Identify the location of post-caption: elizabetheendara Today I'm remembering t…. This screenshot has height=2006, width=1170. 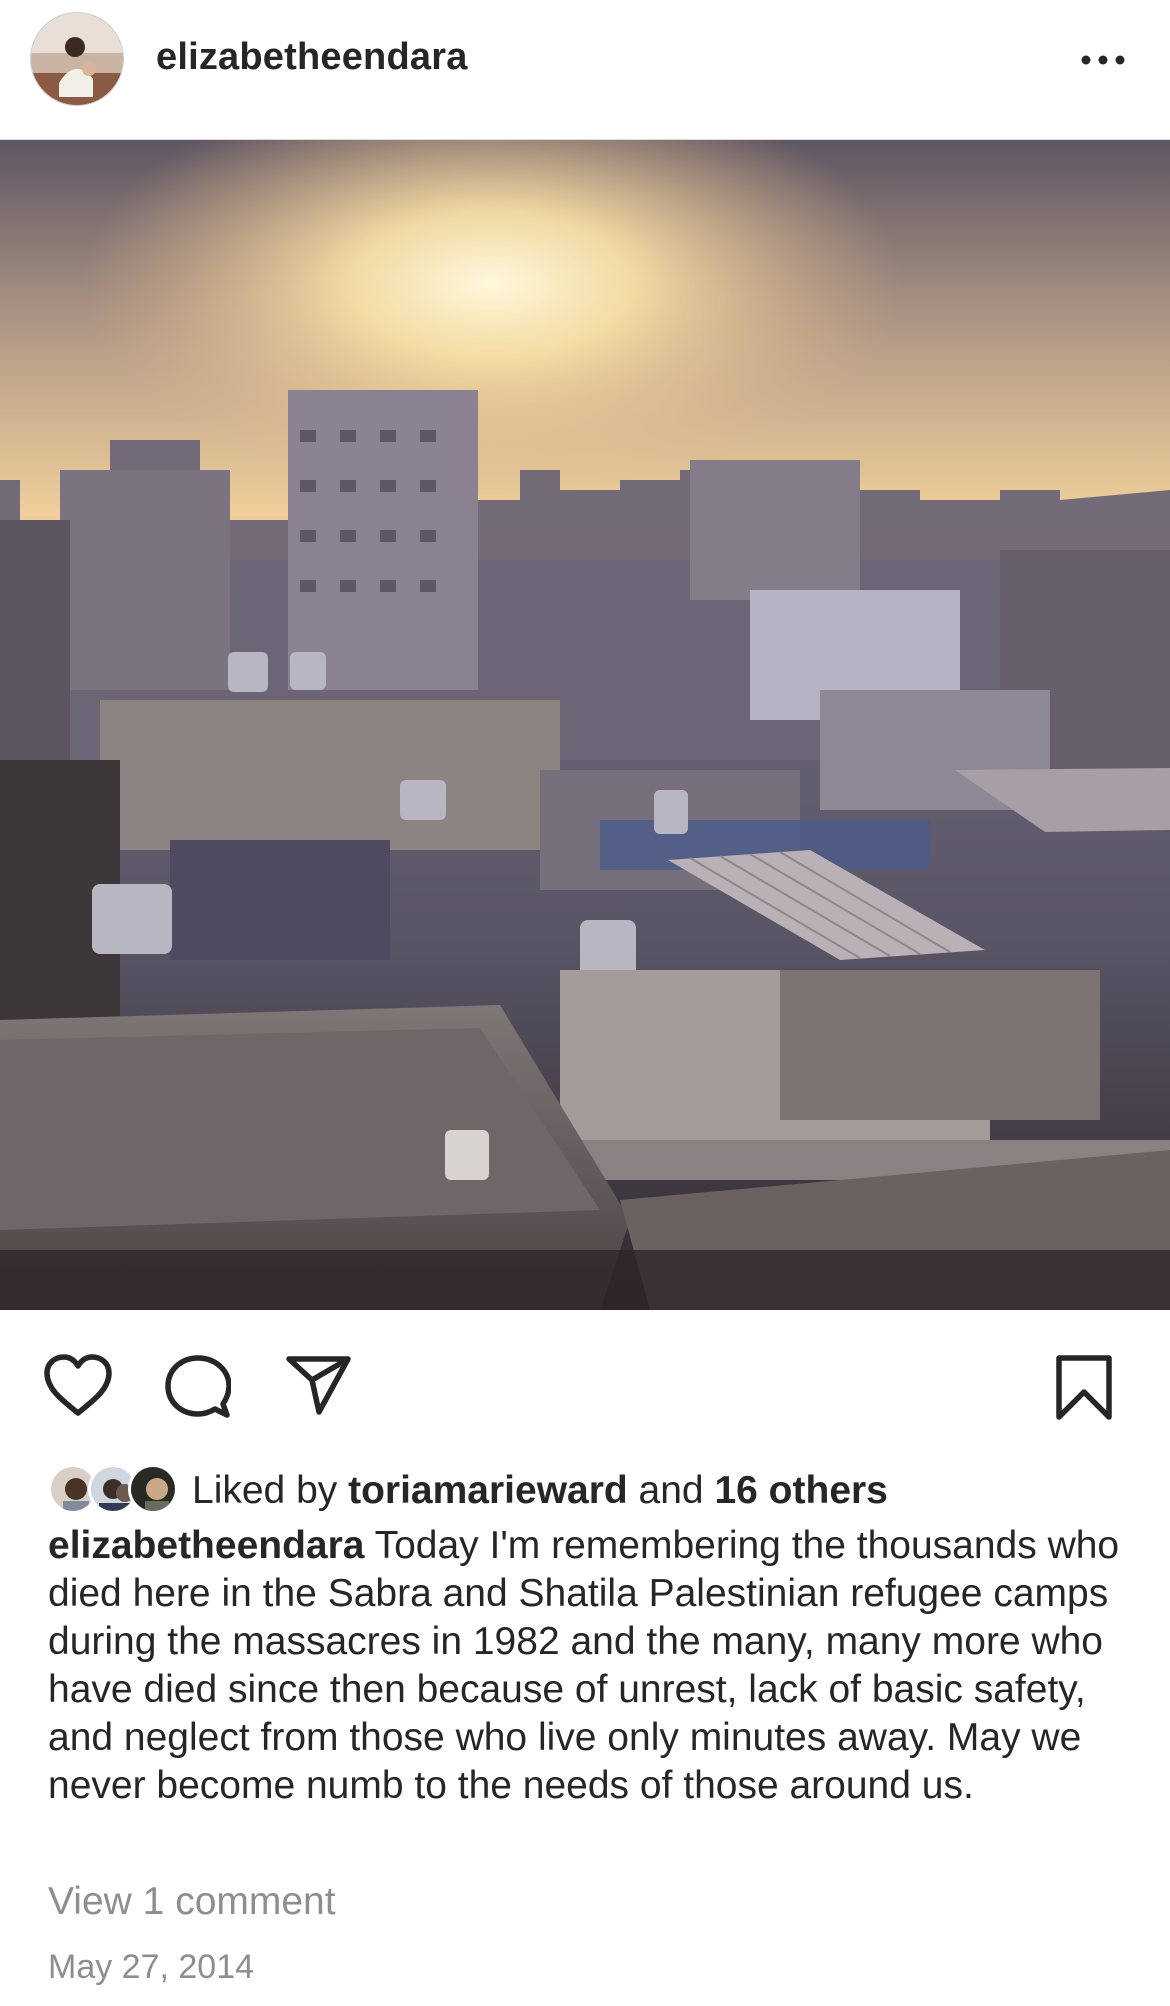
(588, 1666).